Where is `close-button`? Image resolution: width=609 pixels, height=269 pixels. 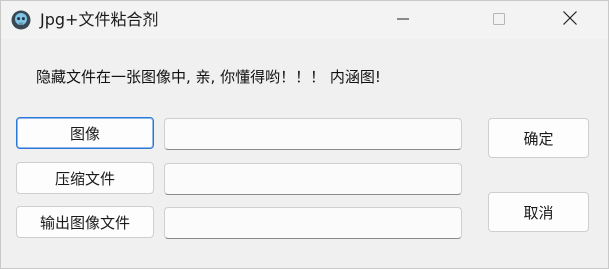
close-button is located at coordinates (570, 20).